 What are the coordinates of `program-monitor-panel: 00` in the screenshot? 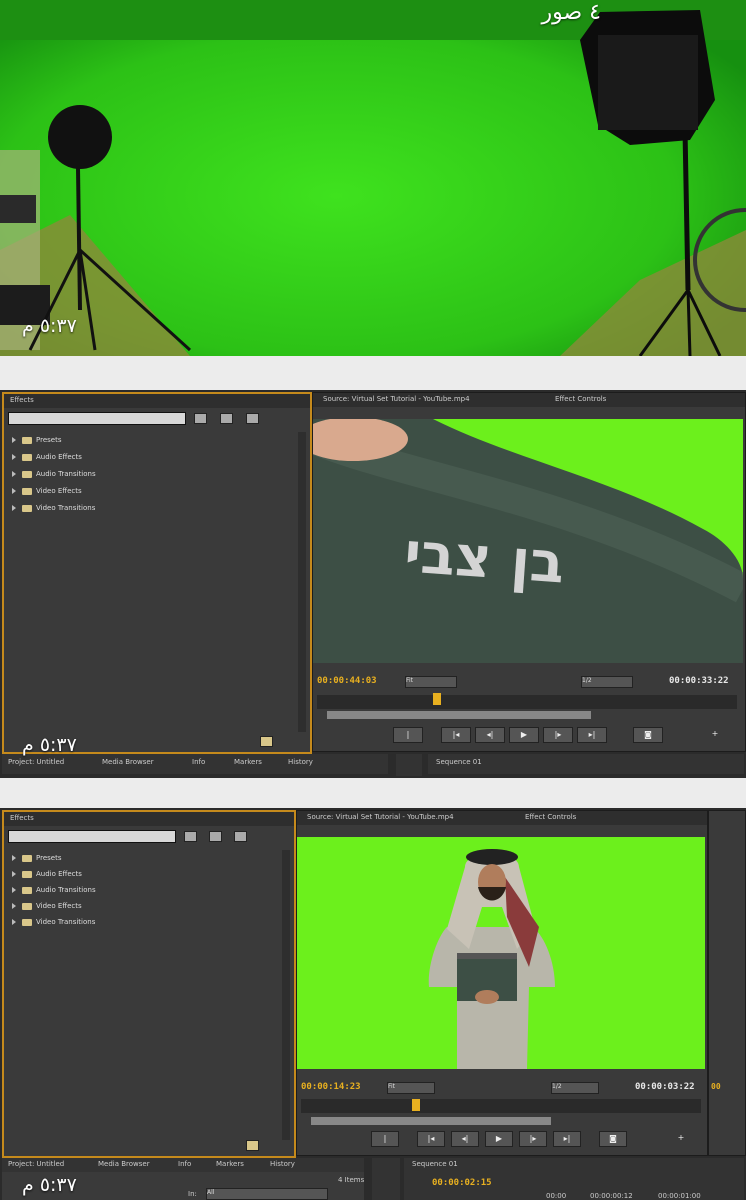 It's located at (727, 983).